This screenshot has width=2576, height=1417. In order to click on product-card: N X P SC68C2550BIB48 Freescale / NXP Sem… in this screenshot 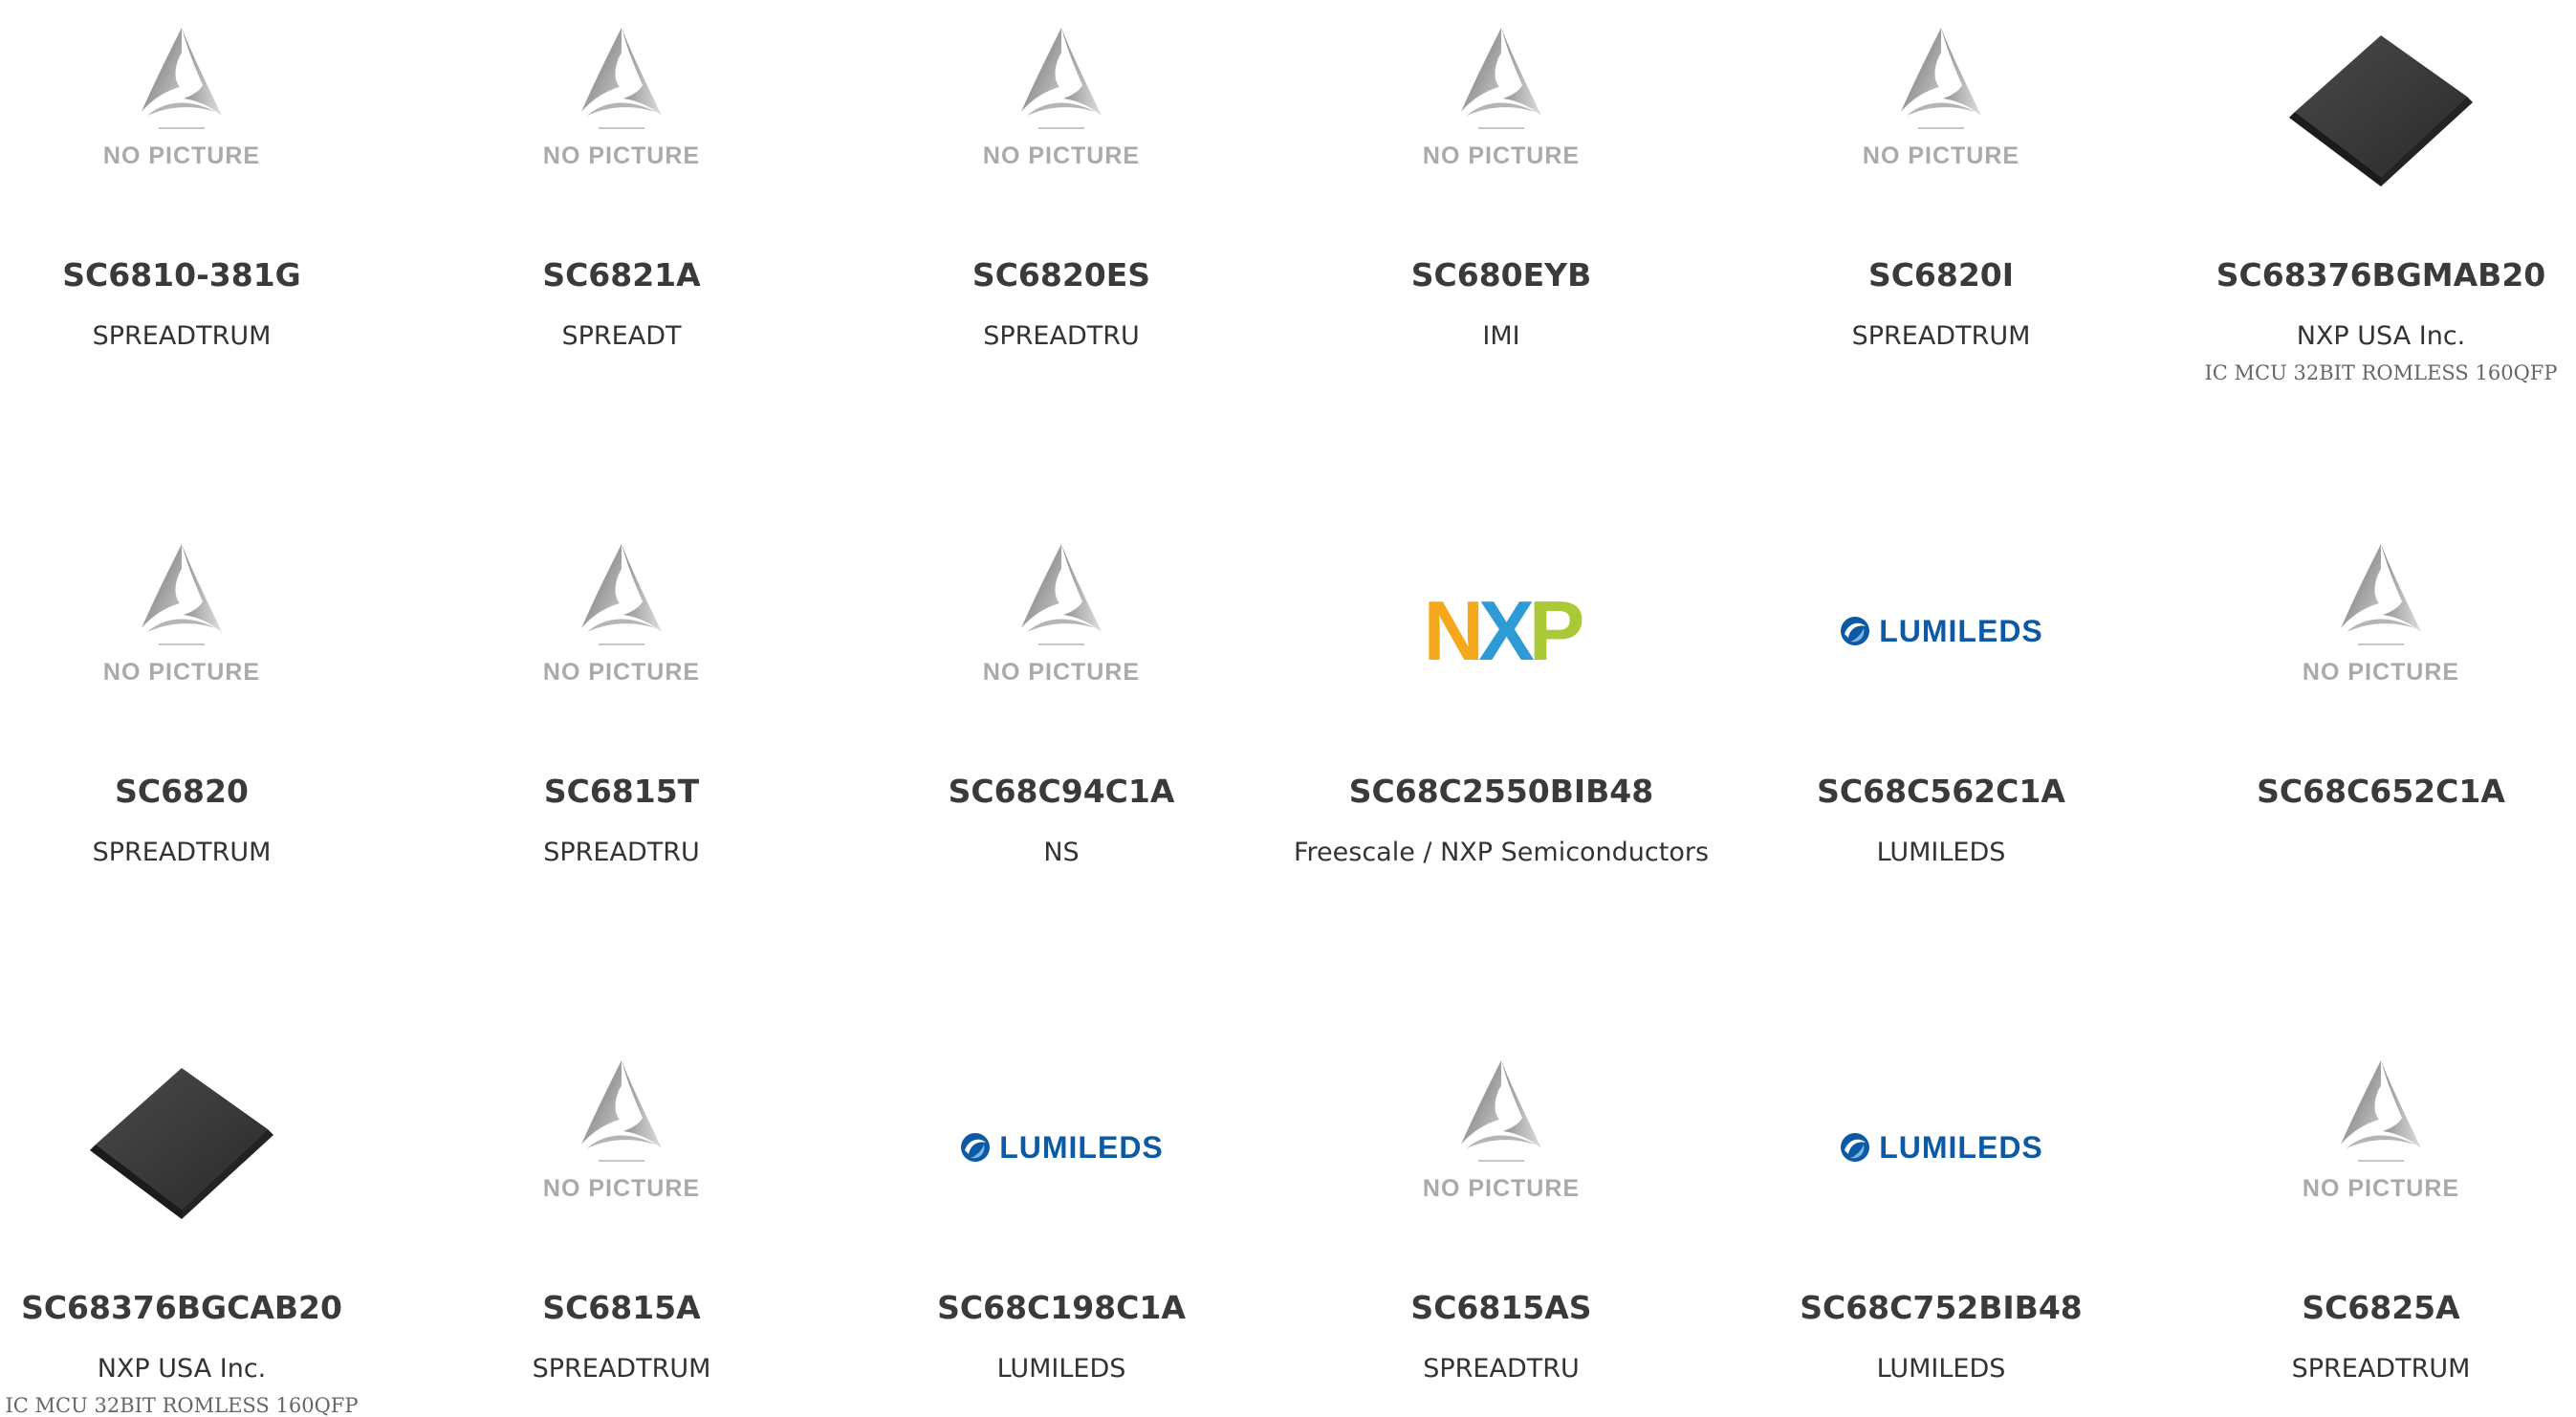, I will do `click(1501, 736)`.